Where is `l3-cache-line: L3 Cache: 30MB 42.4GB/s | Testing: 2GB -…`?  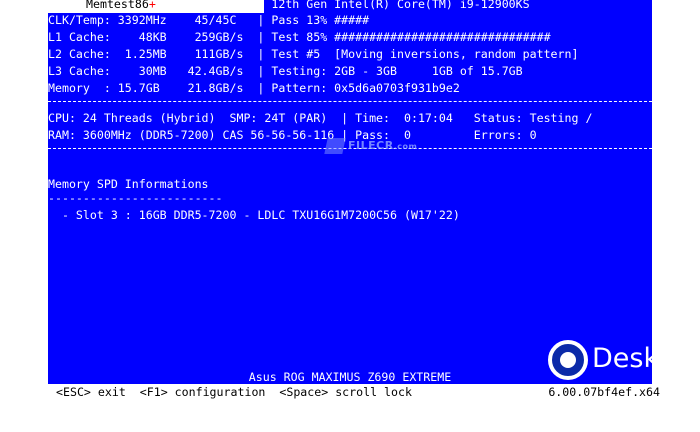
l3-cache-line: L3 Cache: 30MB 42.4GB/s | Testing: 2GB -… is located at coordinates (285, 71).